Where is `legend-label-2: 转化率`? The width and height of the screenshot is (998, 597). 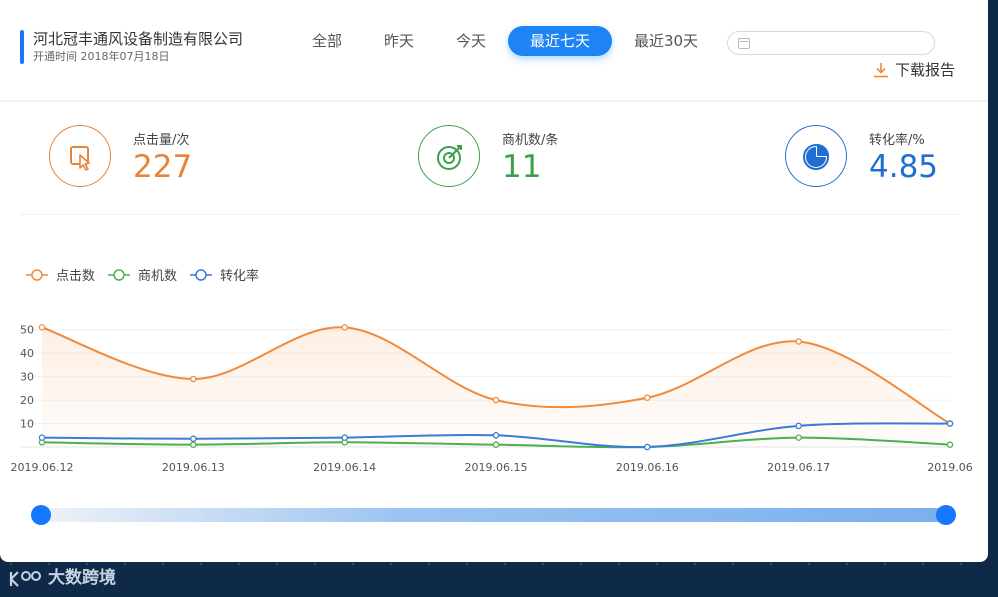
legend-label-2: 转化率 is located at coordinates (239, 276).